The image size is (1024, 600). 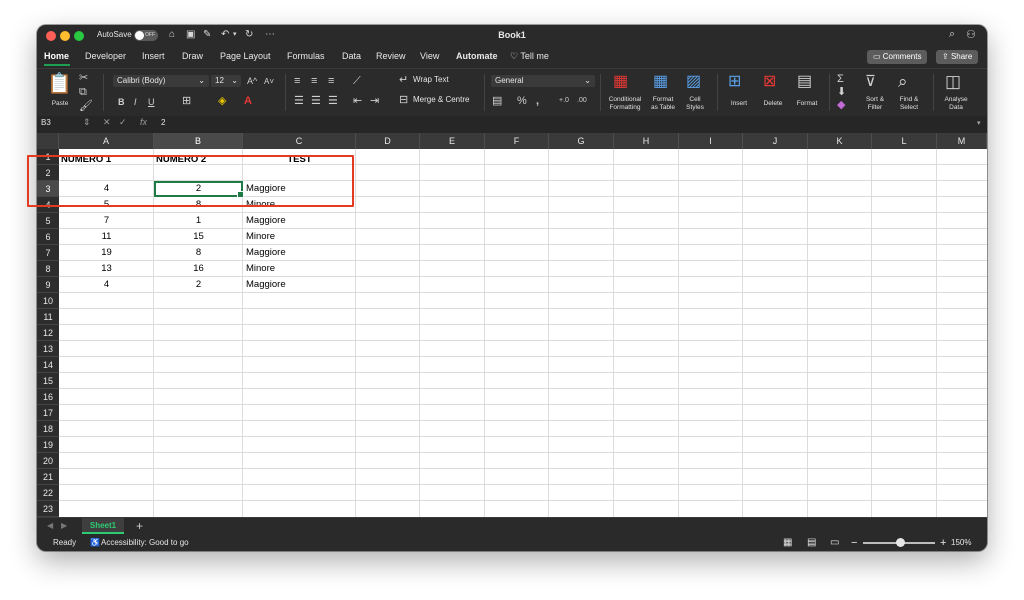 What do you see at coordinates (86, 106) in the screenshot?
I see `format-painter-icon: 🖌` at bounding box center [86, 106].